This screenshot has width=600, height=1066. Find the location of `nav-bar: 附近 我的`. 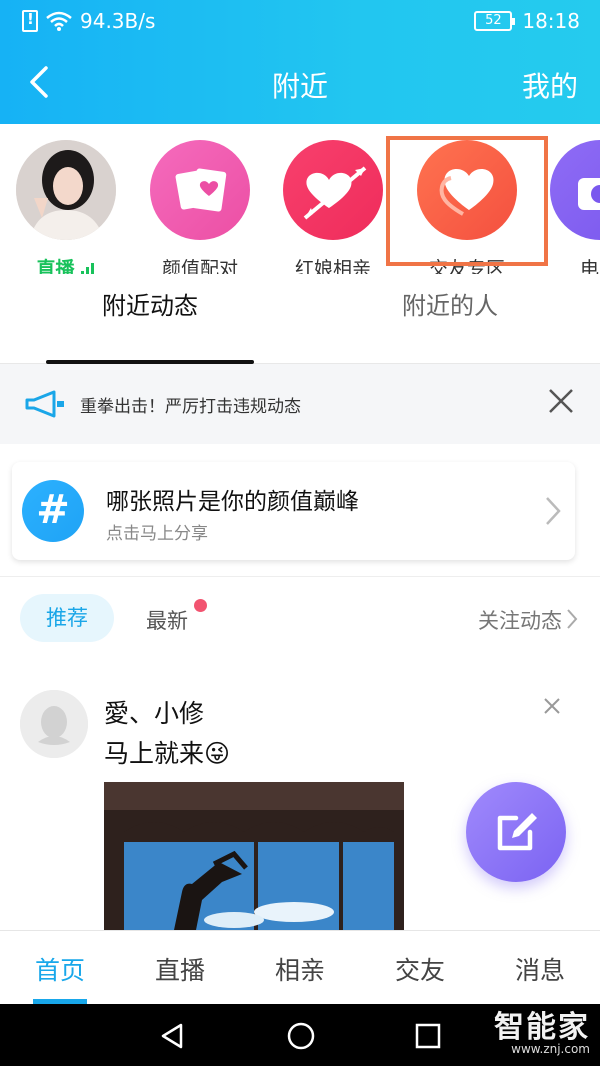

nav-bar: 附近 我的 is located at coordinates (300, 82).